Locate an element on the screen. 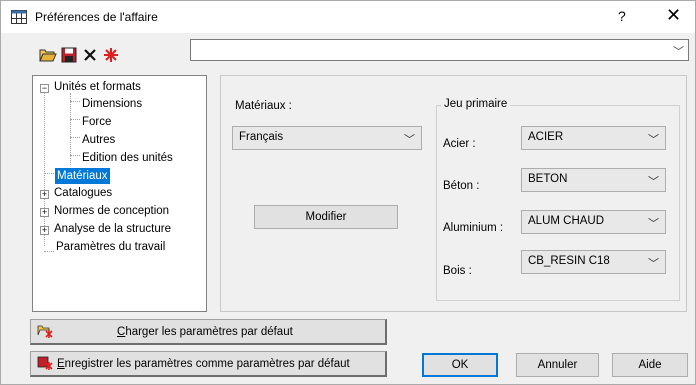 Image resolution: width=696 pixels, height=385 pixels. concrete-label: Béton : is located at coordinates (461, 186).